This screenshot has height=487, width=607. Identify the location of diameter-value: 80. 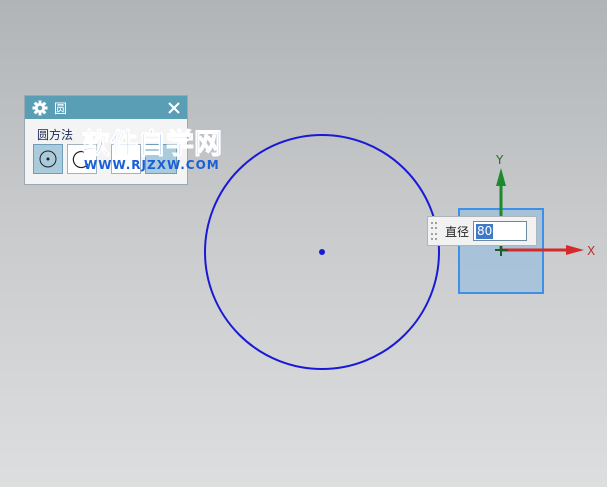
(485, 231).